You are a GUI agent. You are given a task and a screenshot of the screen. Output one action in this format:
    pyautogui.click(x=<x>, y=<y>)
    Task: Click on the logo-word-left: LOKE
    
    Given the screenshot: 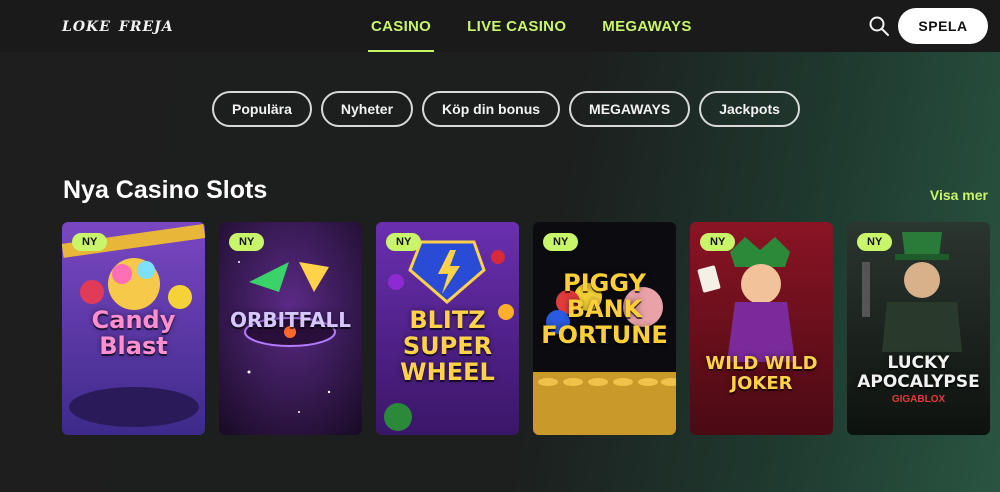 What is the action you would take?
    pyautogui.click(x=86, y=27)
    